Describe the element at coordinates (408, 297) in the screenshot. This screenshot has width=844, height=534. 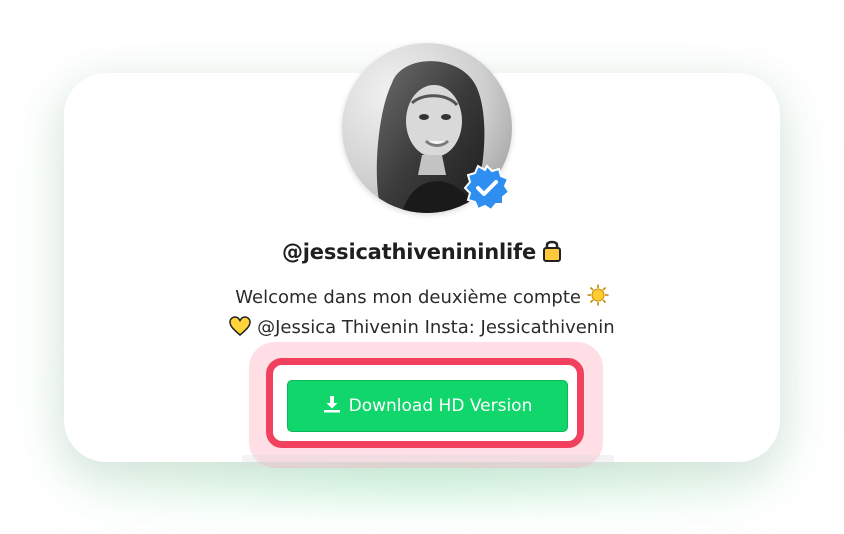
I see `bio-line-1-text: Welcome dans mon deuxième compte` at that location.